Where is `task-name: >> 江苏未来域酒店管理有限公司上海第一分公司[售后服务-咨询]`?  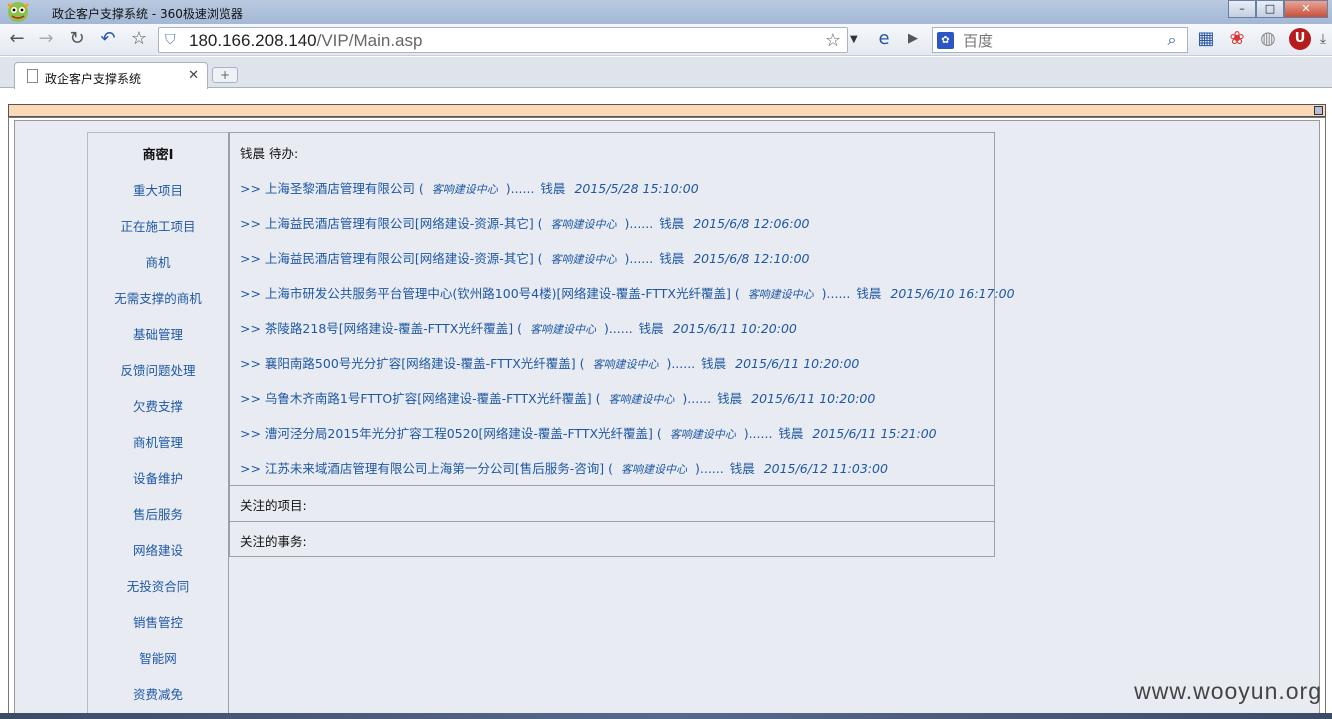
task-name: >> 江苏未来域酒店管理有限公司上海第一分公司[售后服务-咨询] is located at coordinates (422, 468).